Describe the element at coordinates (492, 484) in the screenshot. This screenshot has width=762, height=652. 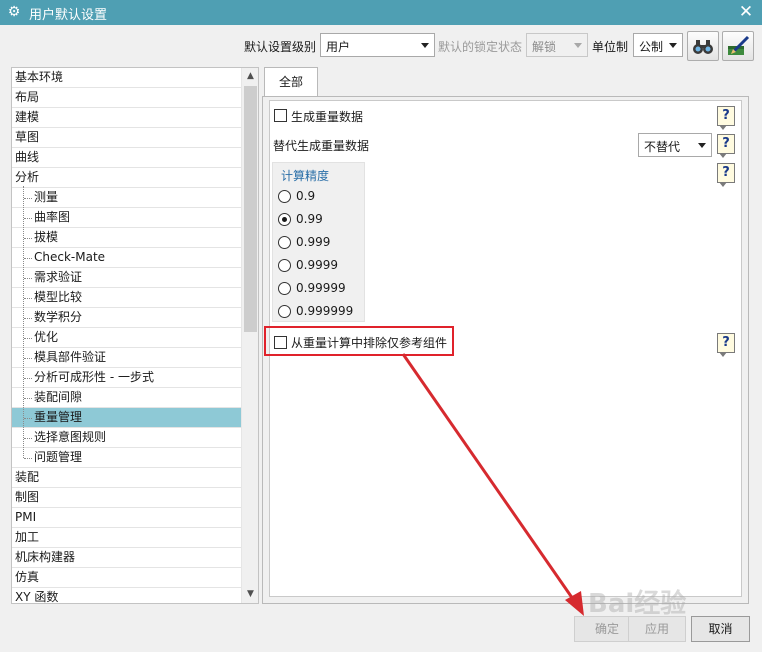
I see `annotation-arrow` at that location.